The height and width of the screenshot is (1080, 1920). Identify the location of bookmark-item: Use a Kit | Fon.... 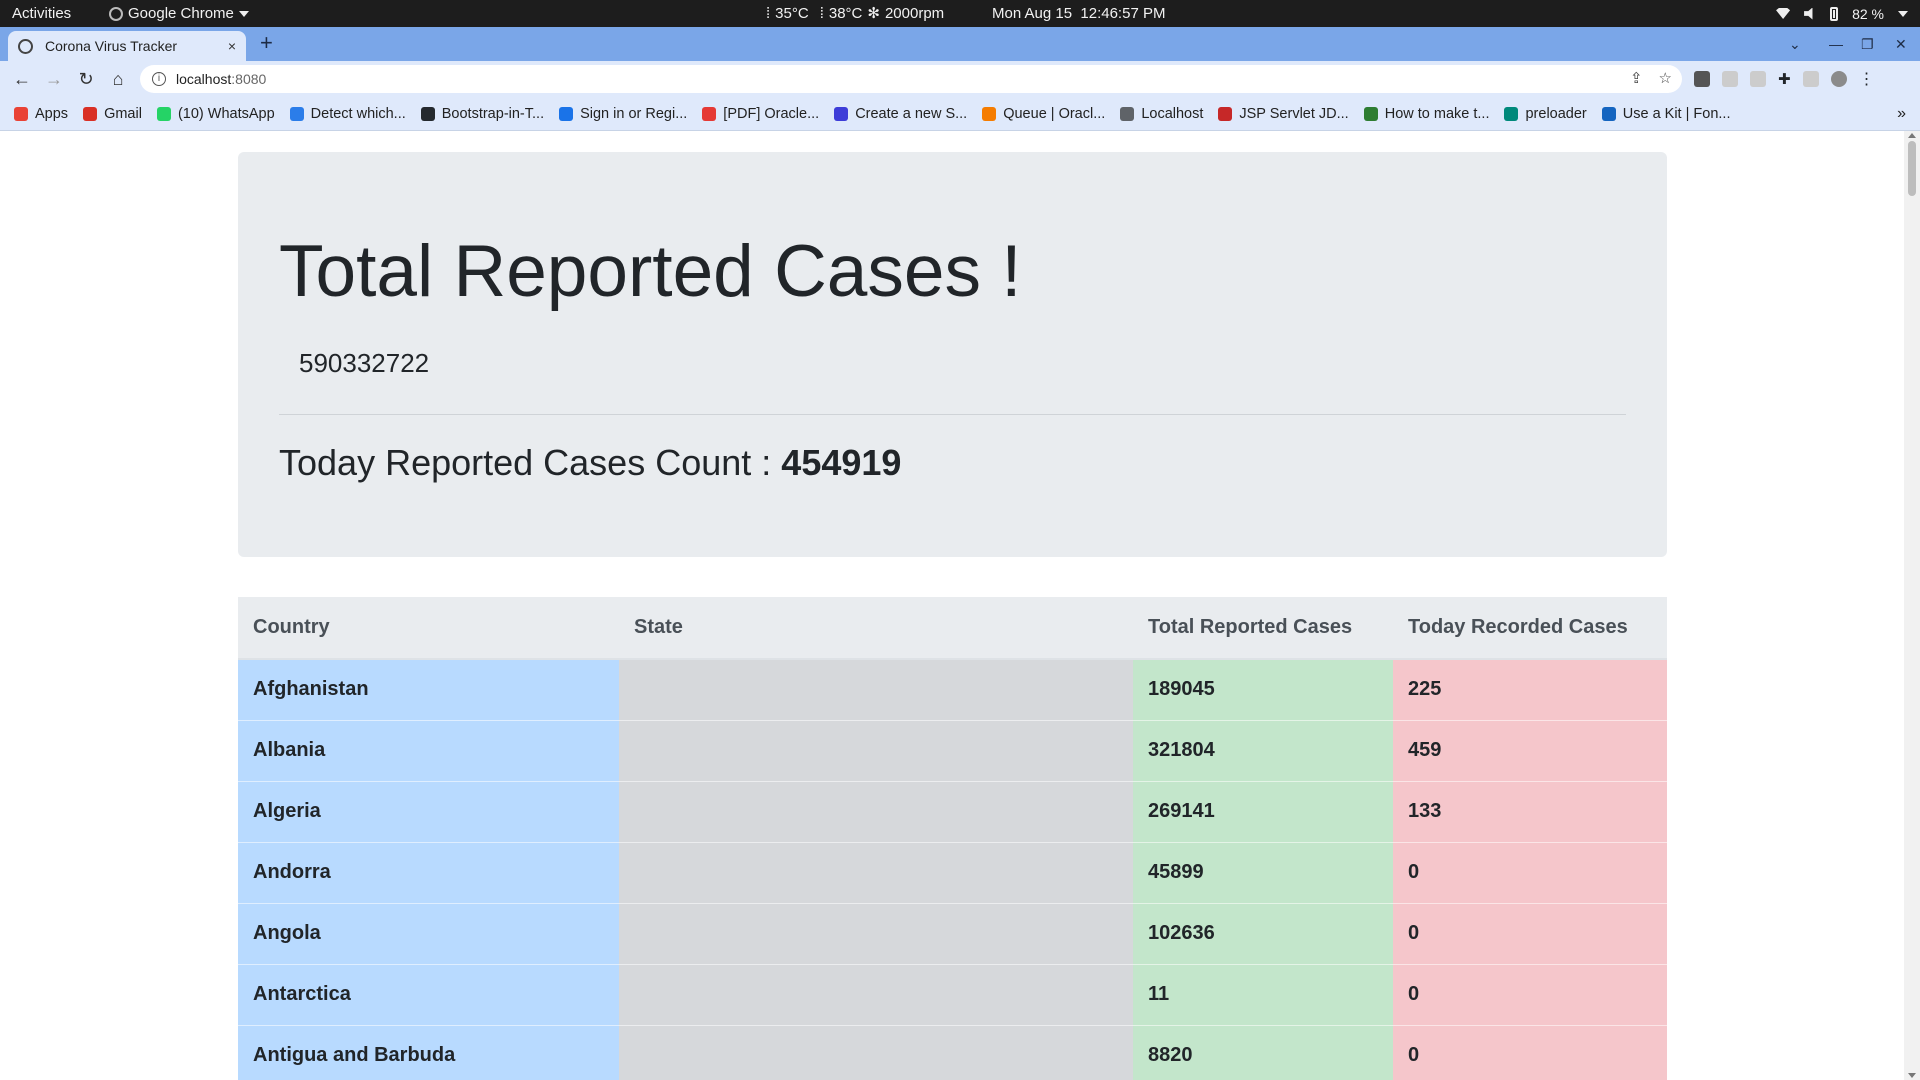
(1665, 114).